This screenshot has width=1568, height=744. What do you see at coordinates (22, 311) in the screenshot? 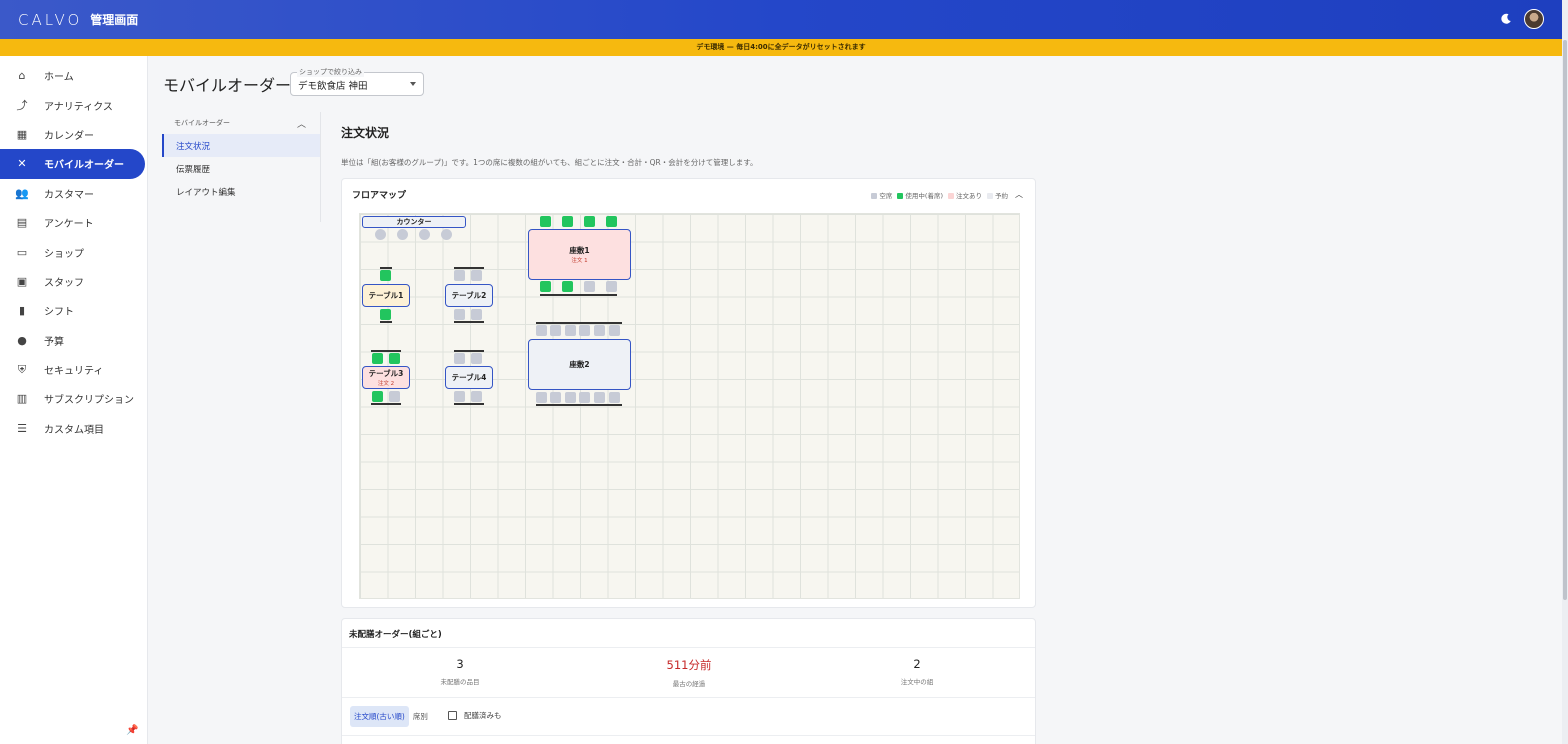
I see `columns-icon: ▮` at bounding box center [22, 311].